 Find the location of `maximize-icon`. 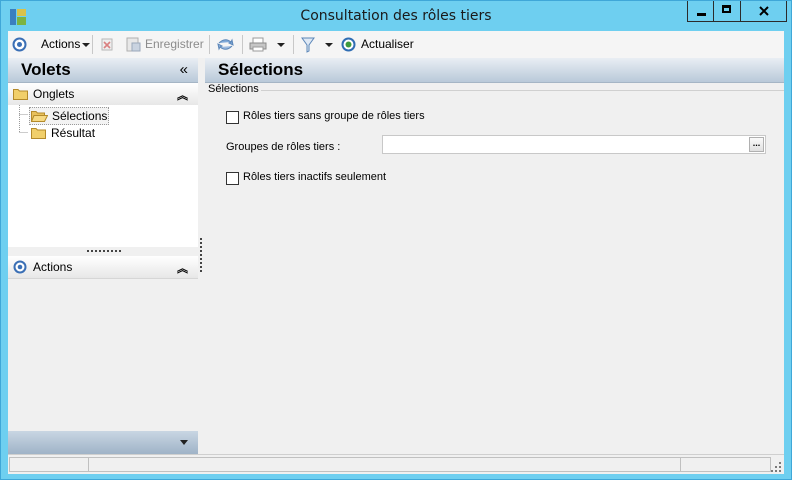

maximize-icon is located at coordinates (726, 9).